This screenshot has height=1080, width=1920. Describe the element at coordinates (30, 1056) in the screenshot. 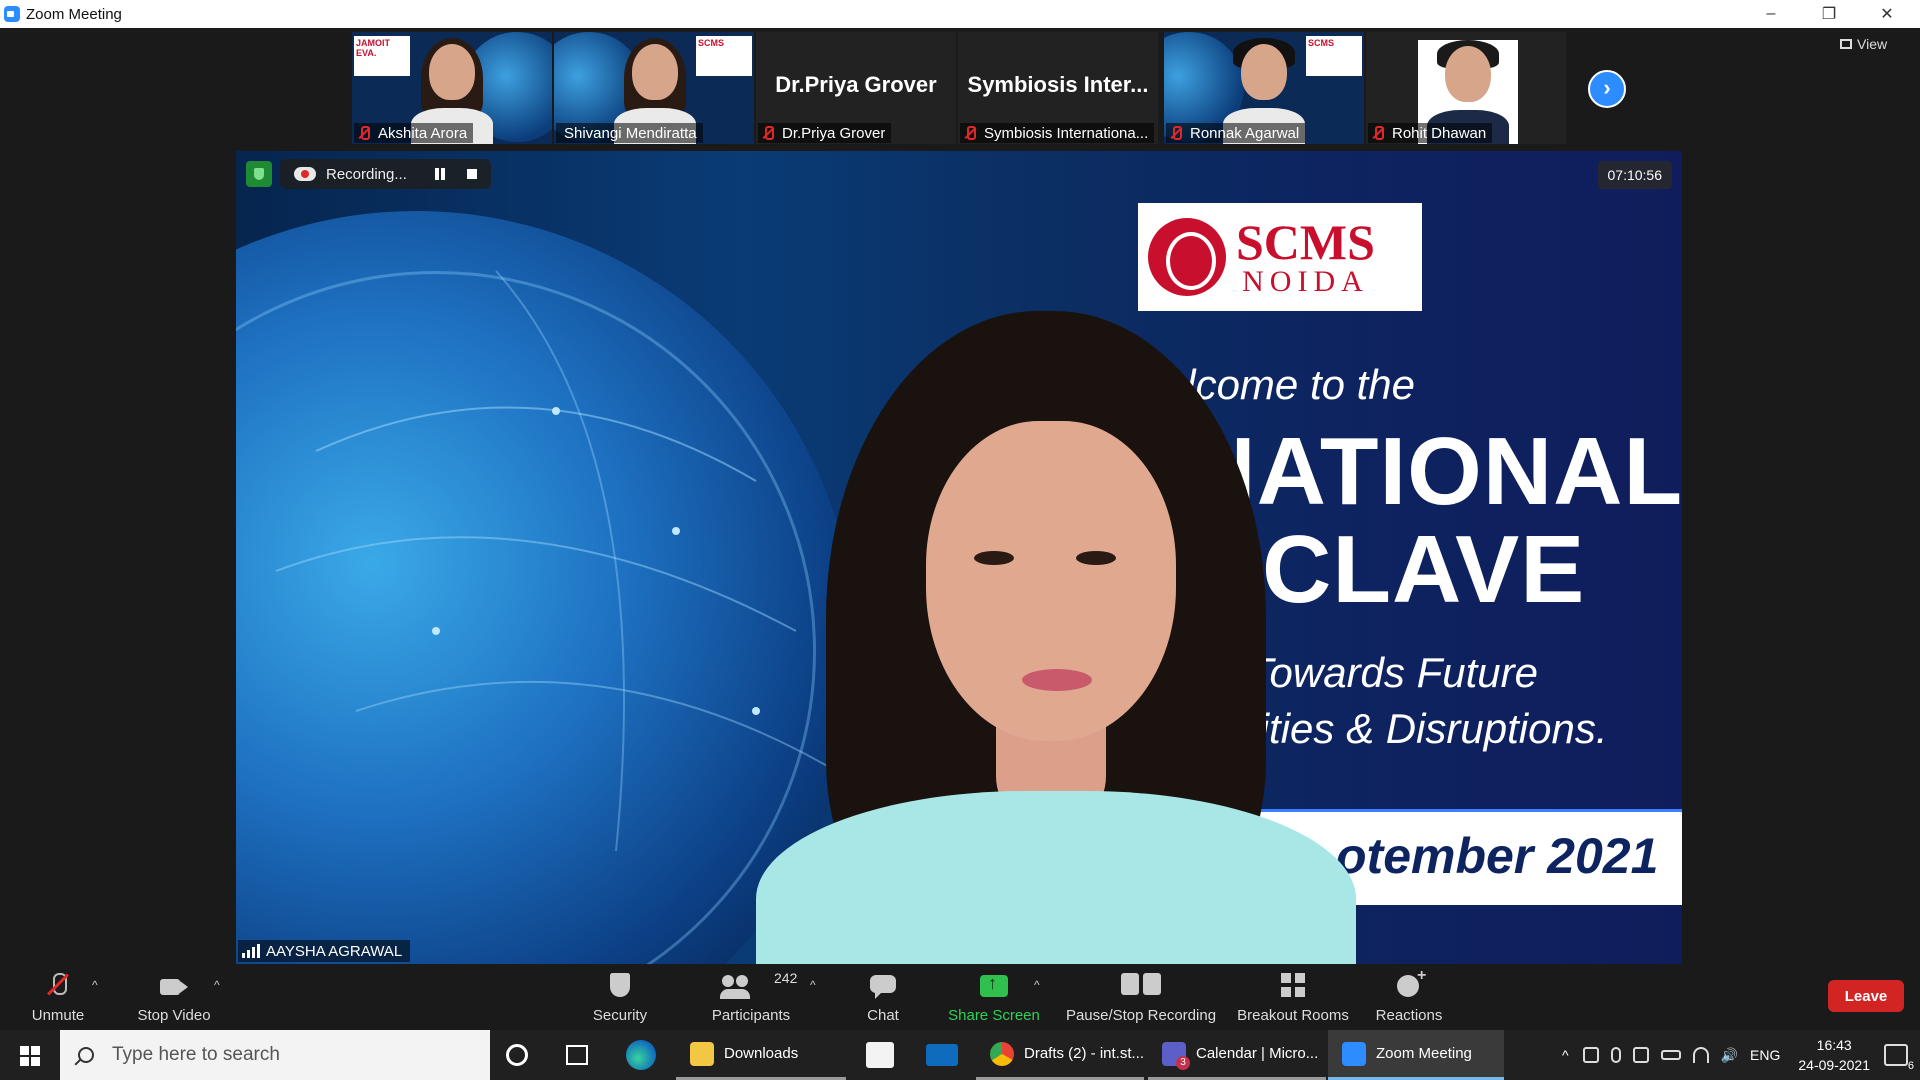

I see `windows-start-icon` at that location.